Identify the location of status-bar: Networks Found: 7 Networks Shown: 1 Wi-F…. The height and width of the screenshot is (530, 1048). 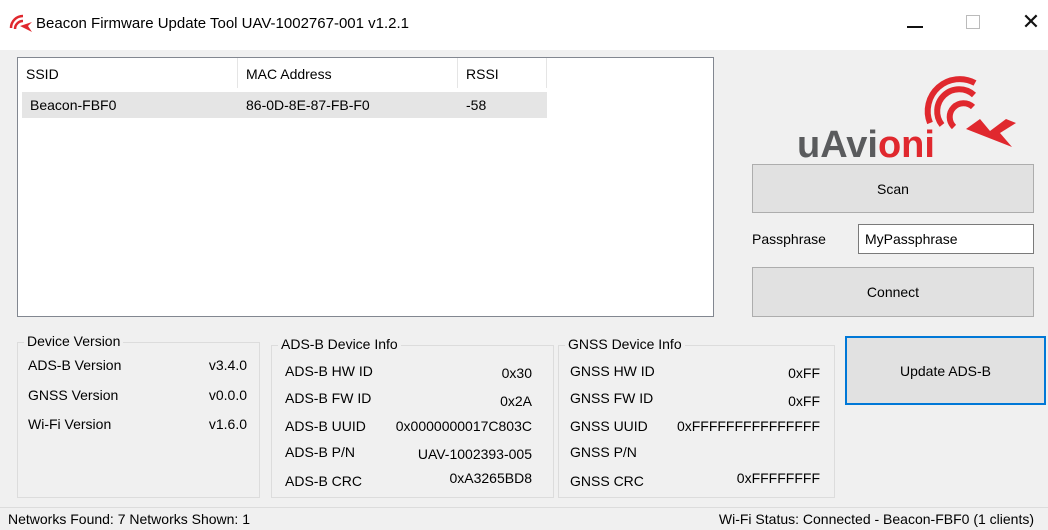
(524, 518).